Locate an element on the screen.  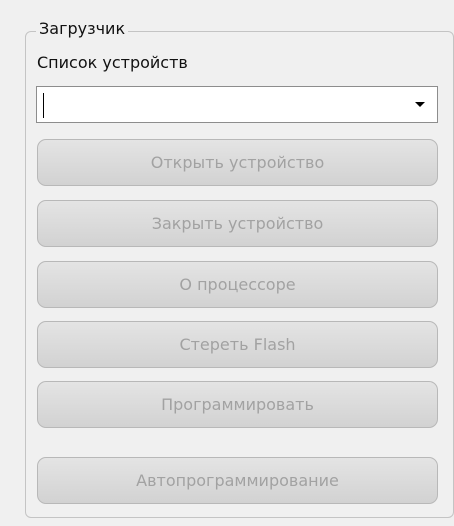
device-list-label: Список устройств is located at coordinates (112, 62).